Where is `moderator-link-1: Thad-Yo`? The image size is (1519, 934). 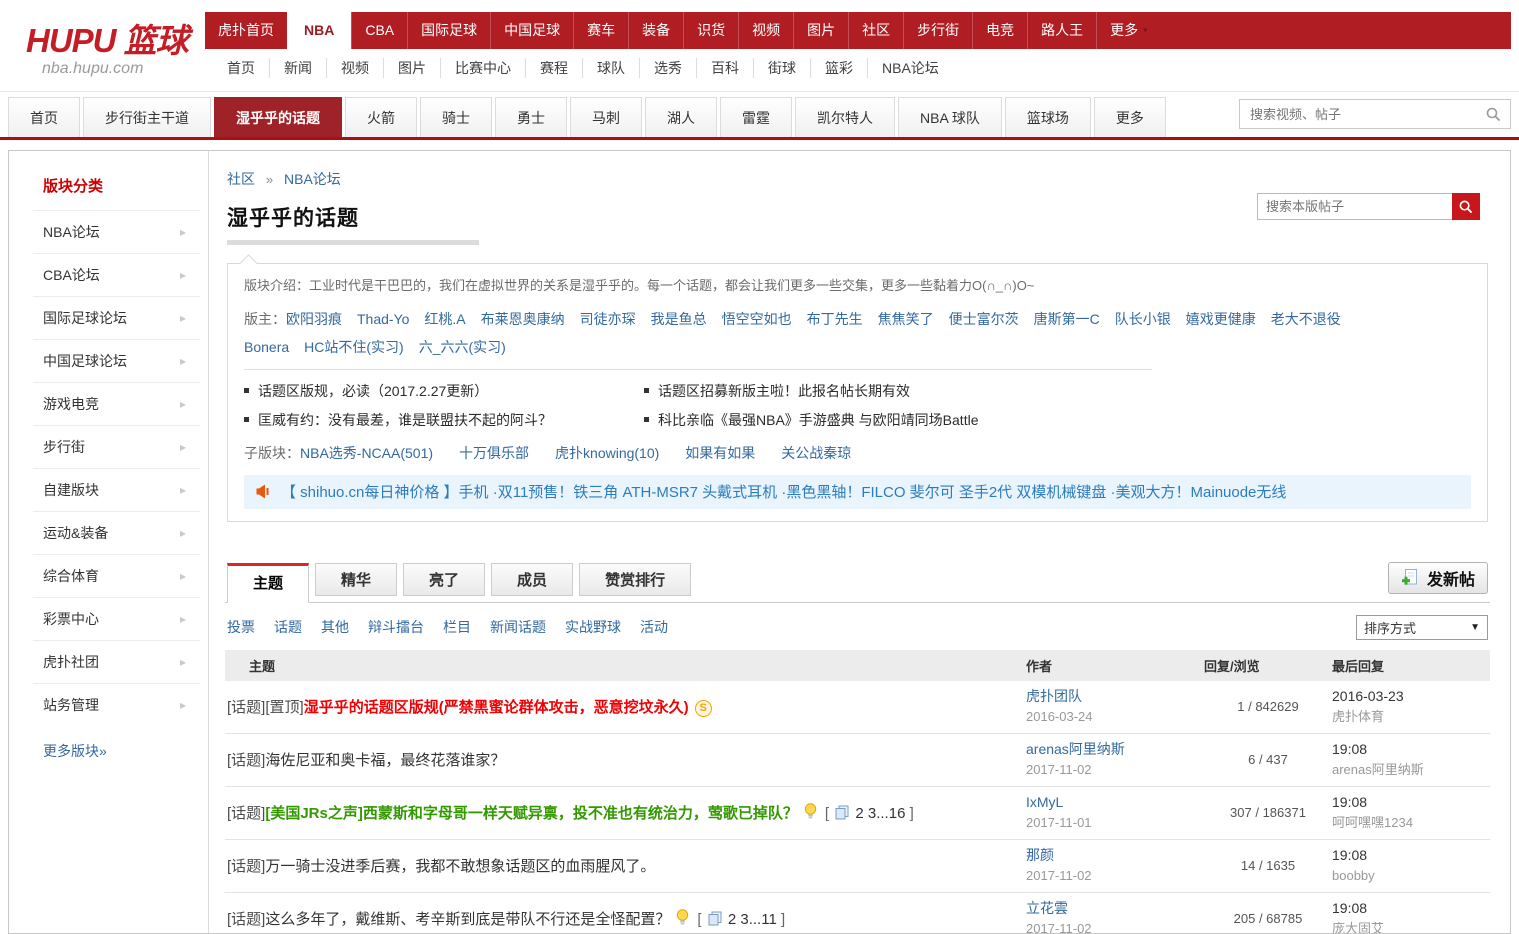
moderator-link-1: Thad-Yo is located at coordinates (383, 319).